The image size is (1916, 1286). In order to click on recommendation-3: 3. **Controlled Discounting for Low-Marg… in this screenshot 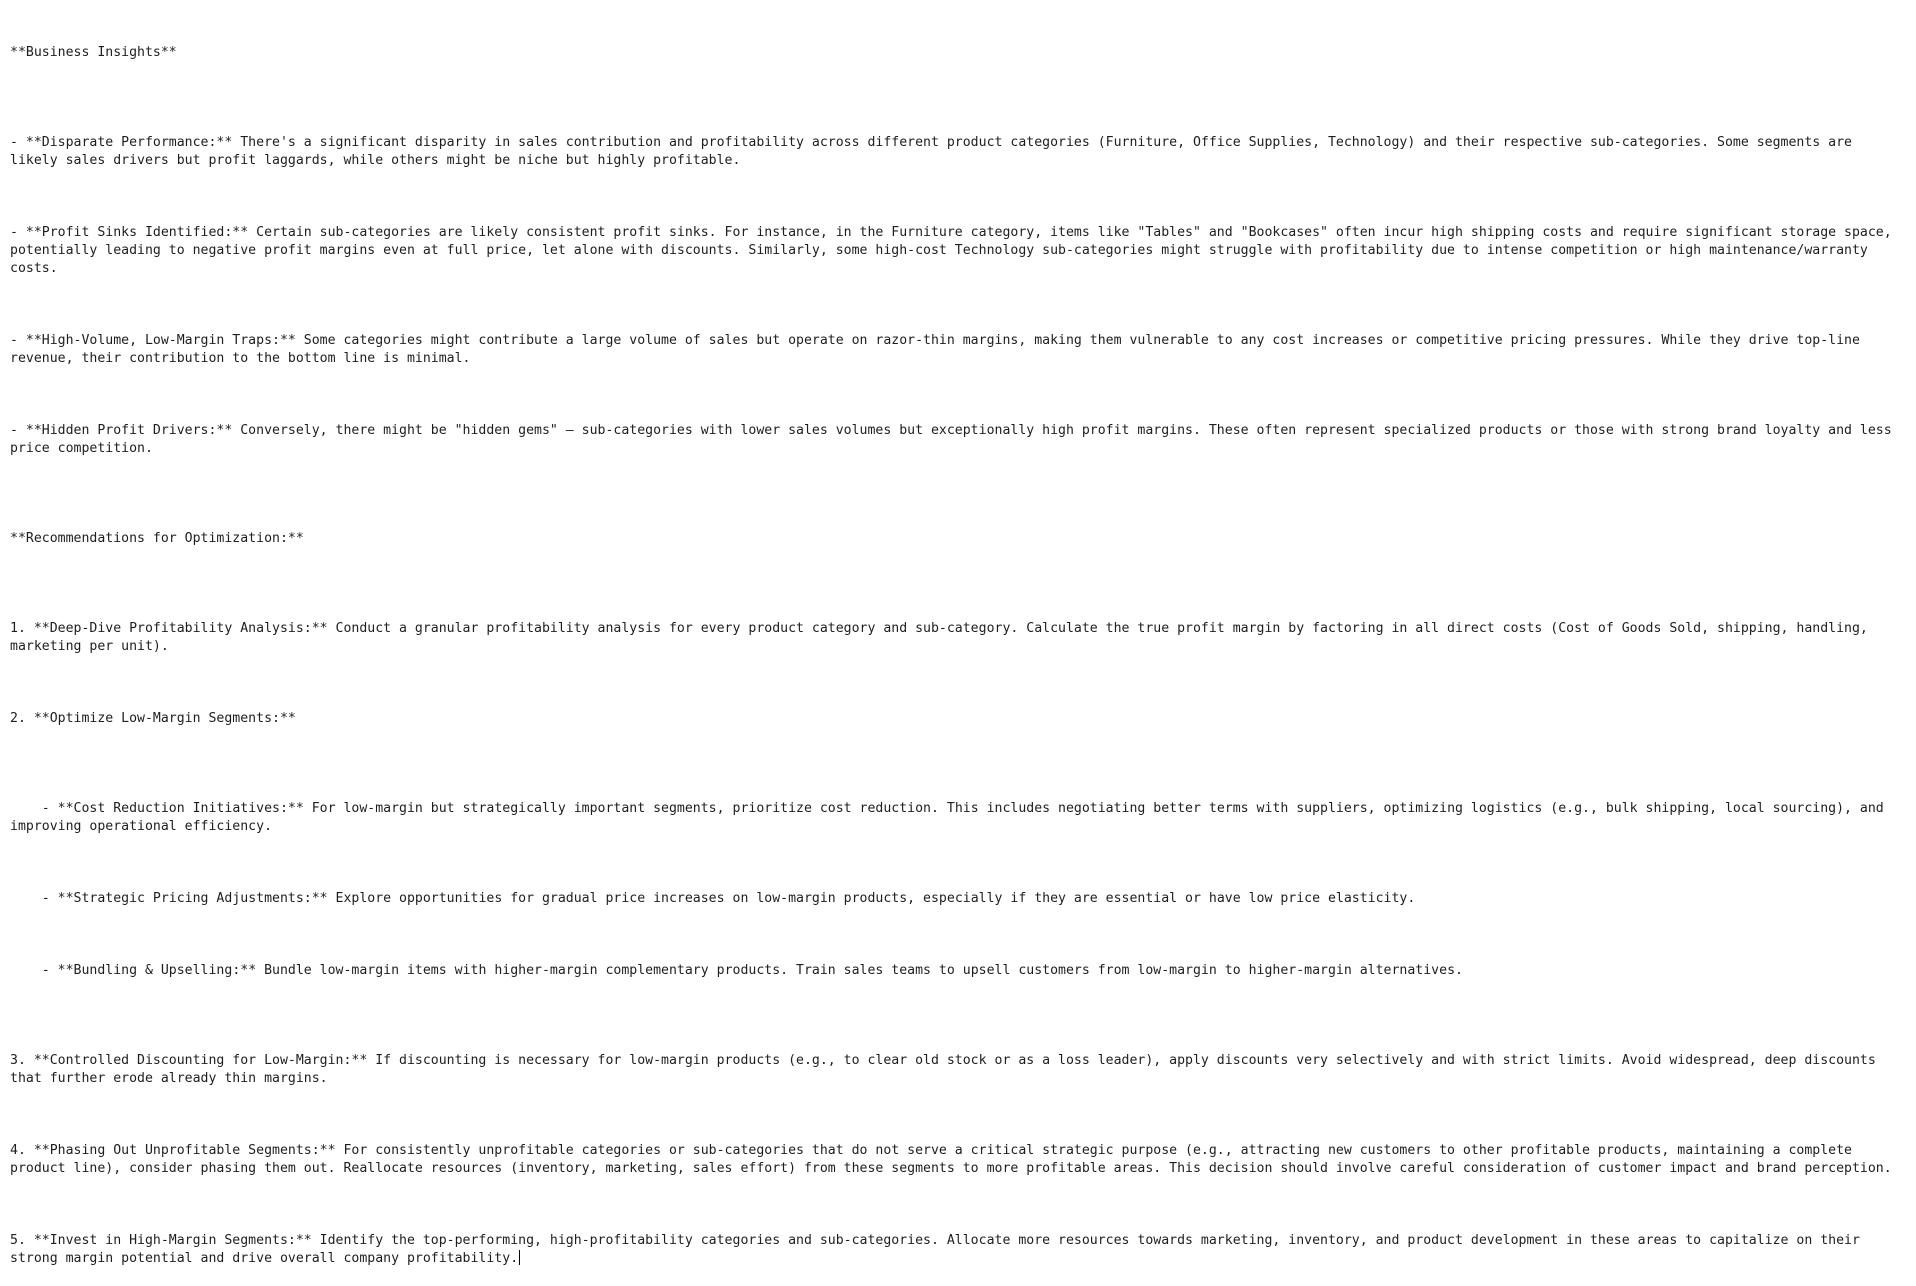, I will do `click(947, 1069)`.